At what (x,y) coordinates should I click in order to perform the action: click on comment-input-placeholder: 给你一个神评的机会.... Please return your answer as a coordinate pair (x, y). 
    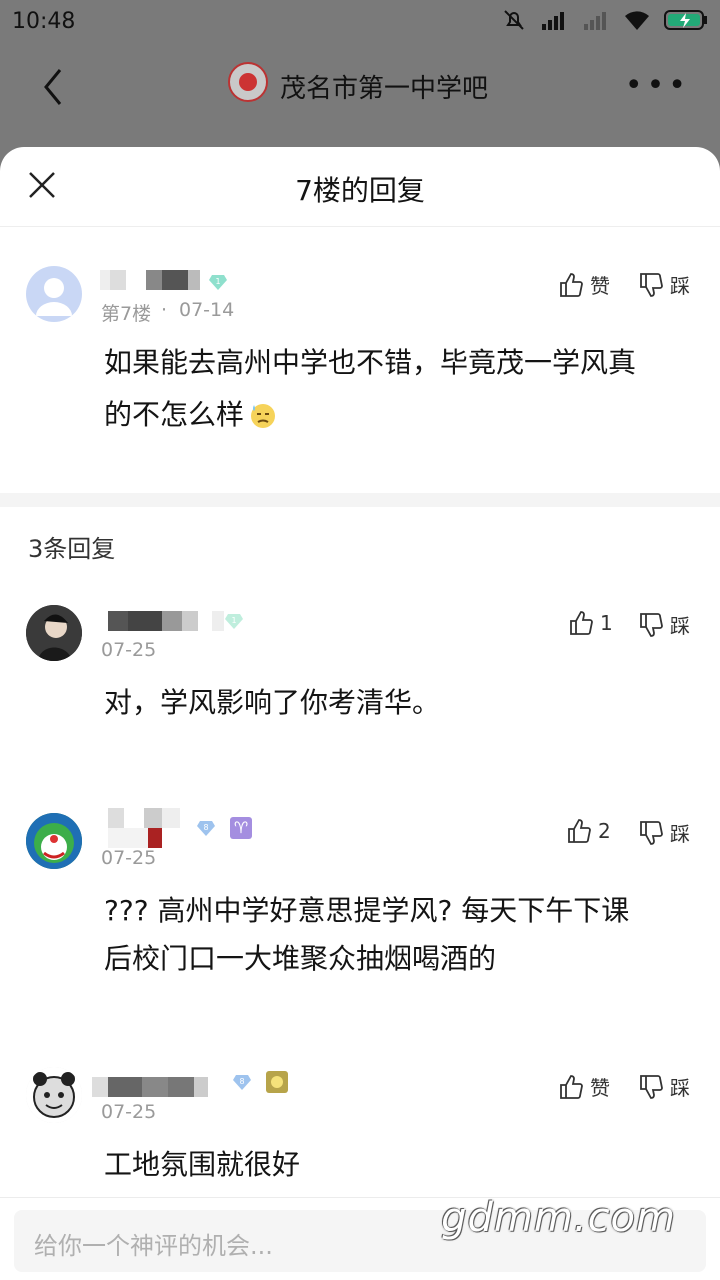
    Looking at the image, I should click on (153, 1246).